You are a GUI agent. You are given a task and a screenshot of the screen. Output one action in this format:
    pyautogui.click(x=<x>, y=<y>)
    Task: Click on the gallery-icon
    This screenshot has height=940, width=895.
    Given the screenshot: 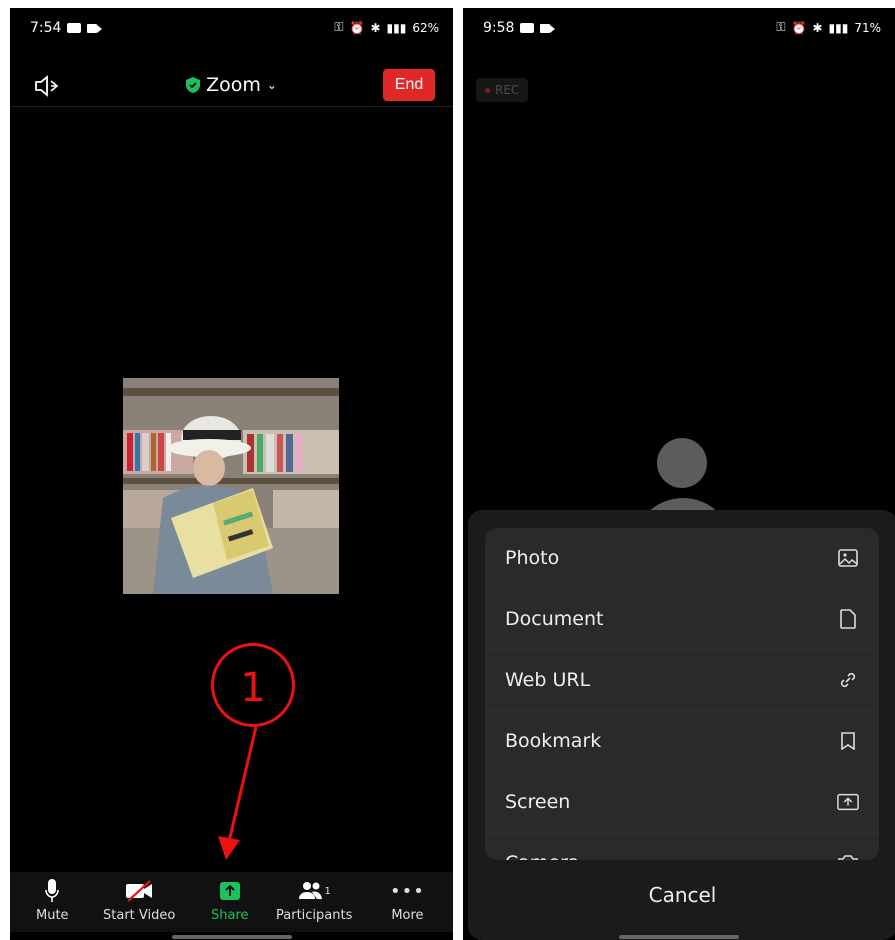 What is the action you would take?
    pyautogui.click(x=527, y=28)
    